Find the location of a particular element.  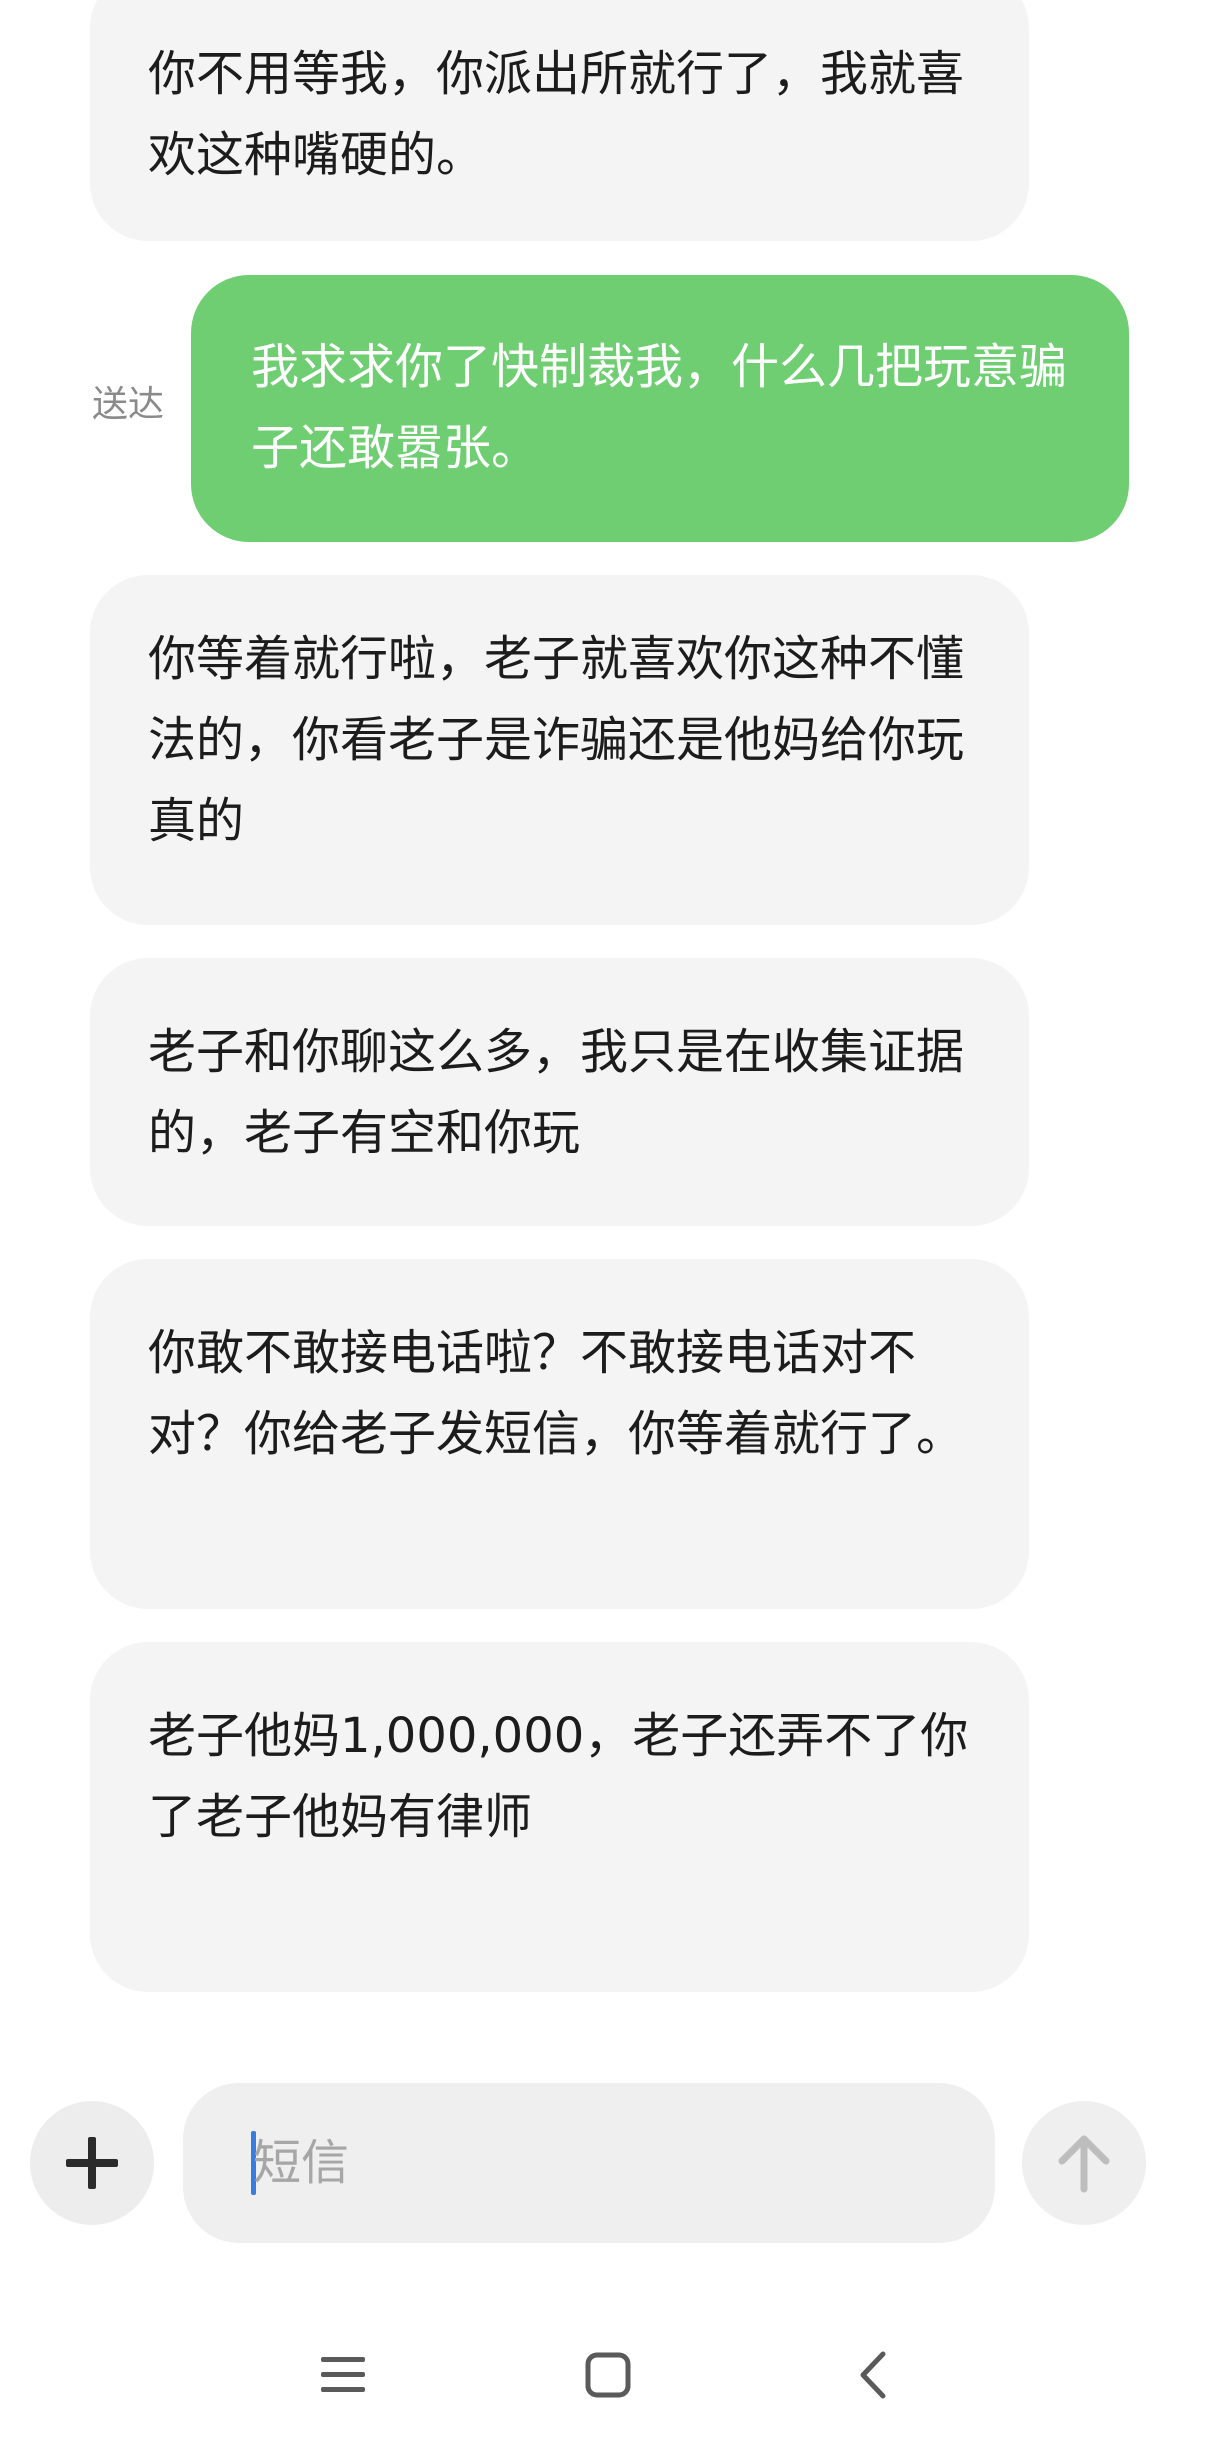

add-attachment-button is located at coordinates (92, 2163).